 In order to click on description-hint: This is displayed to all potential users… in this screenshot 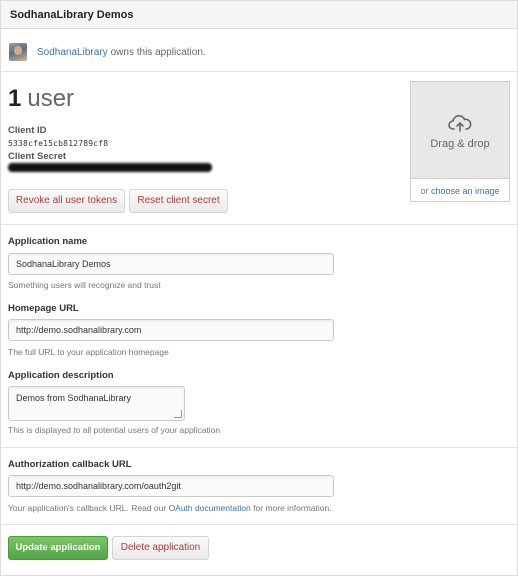, I will do `click(114, 430)`.